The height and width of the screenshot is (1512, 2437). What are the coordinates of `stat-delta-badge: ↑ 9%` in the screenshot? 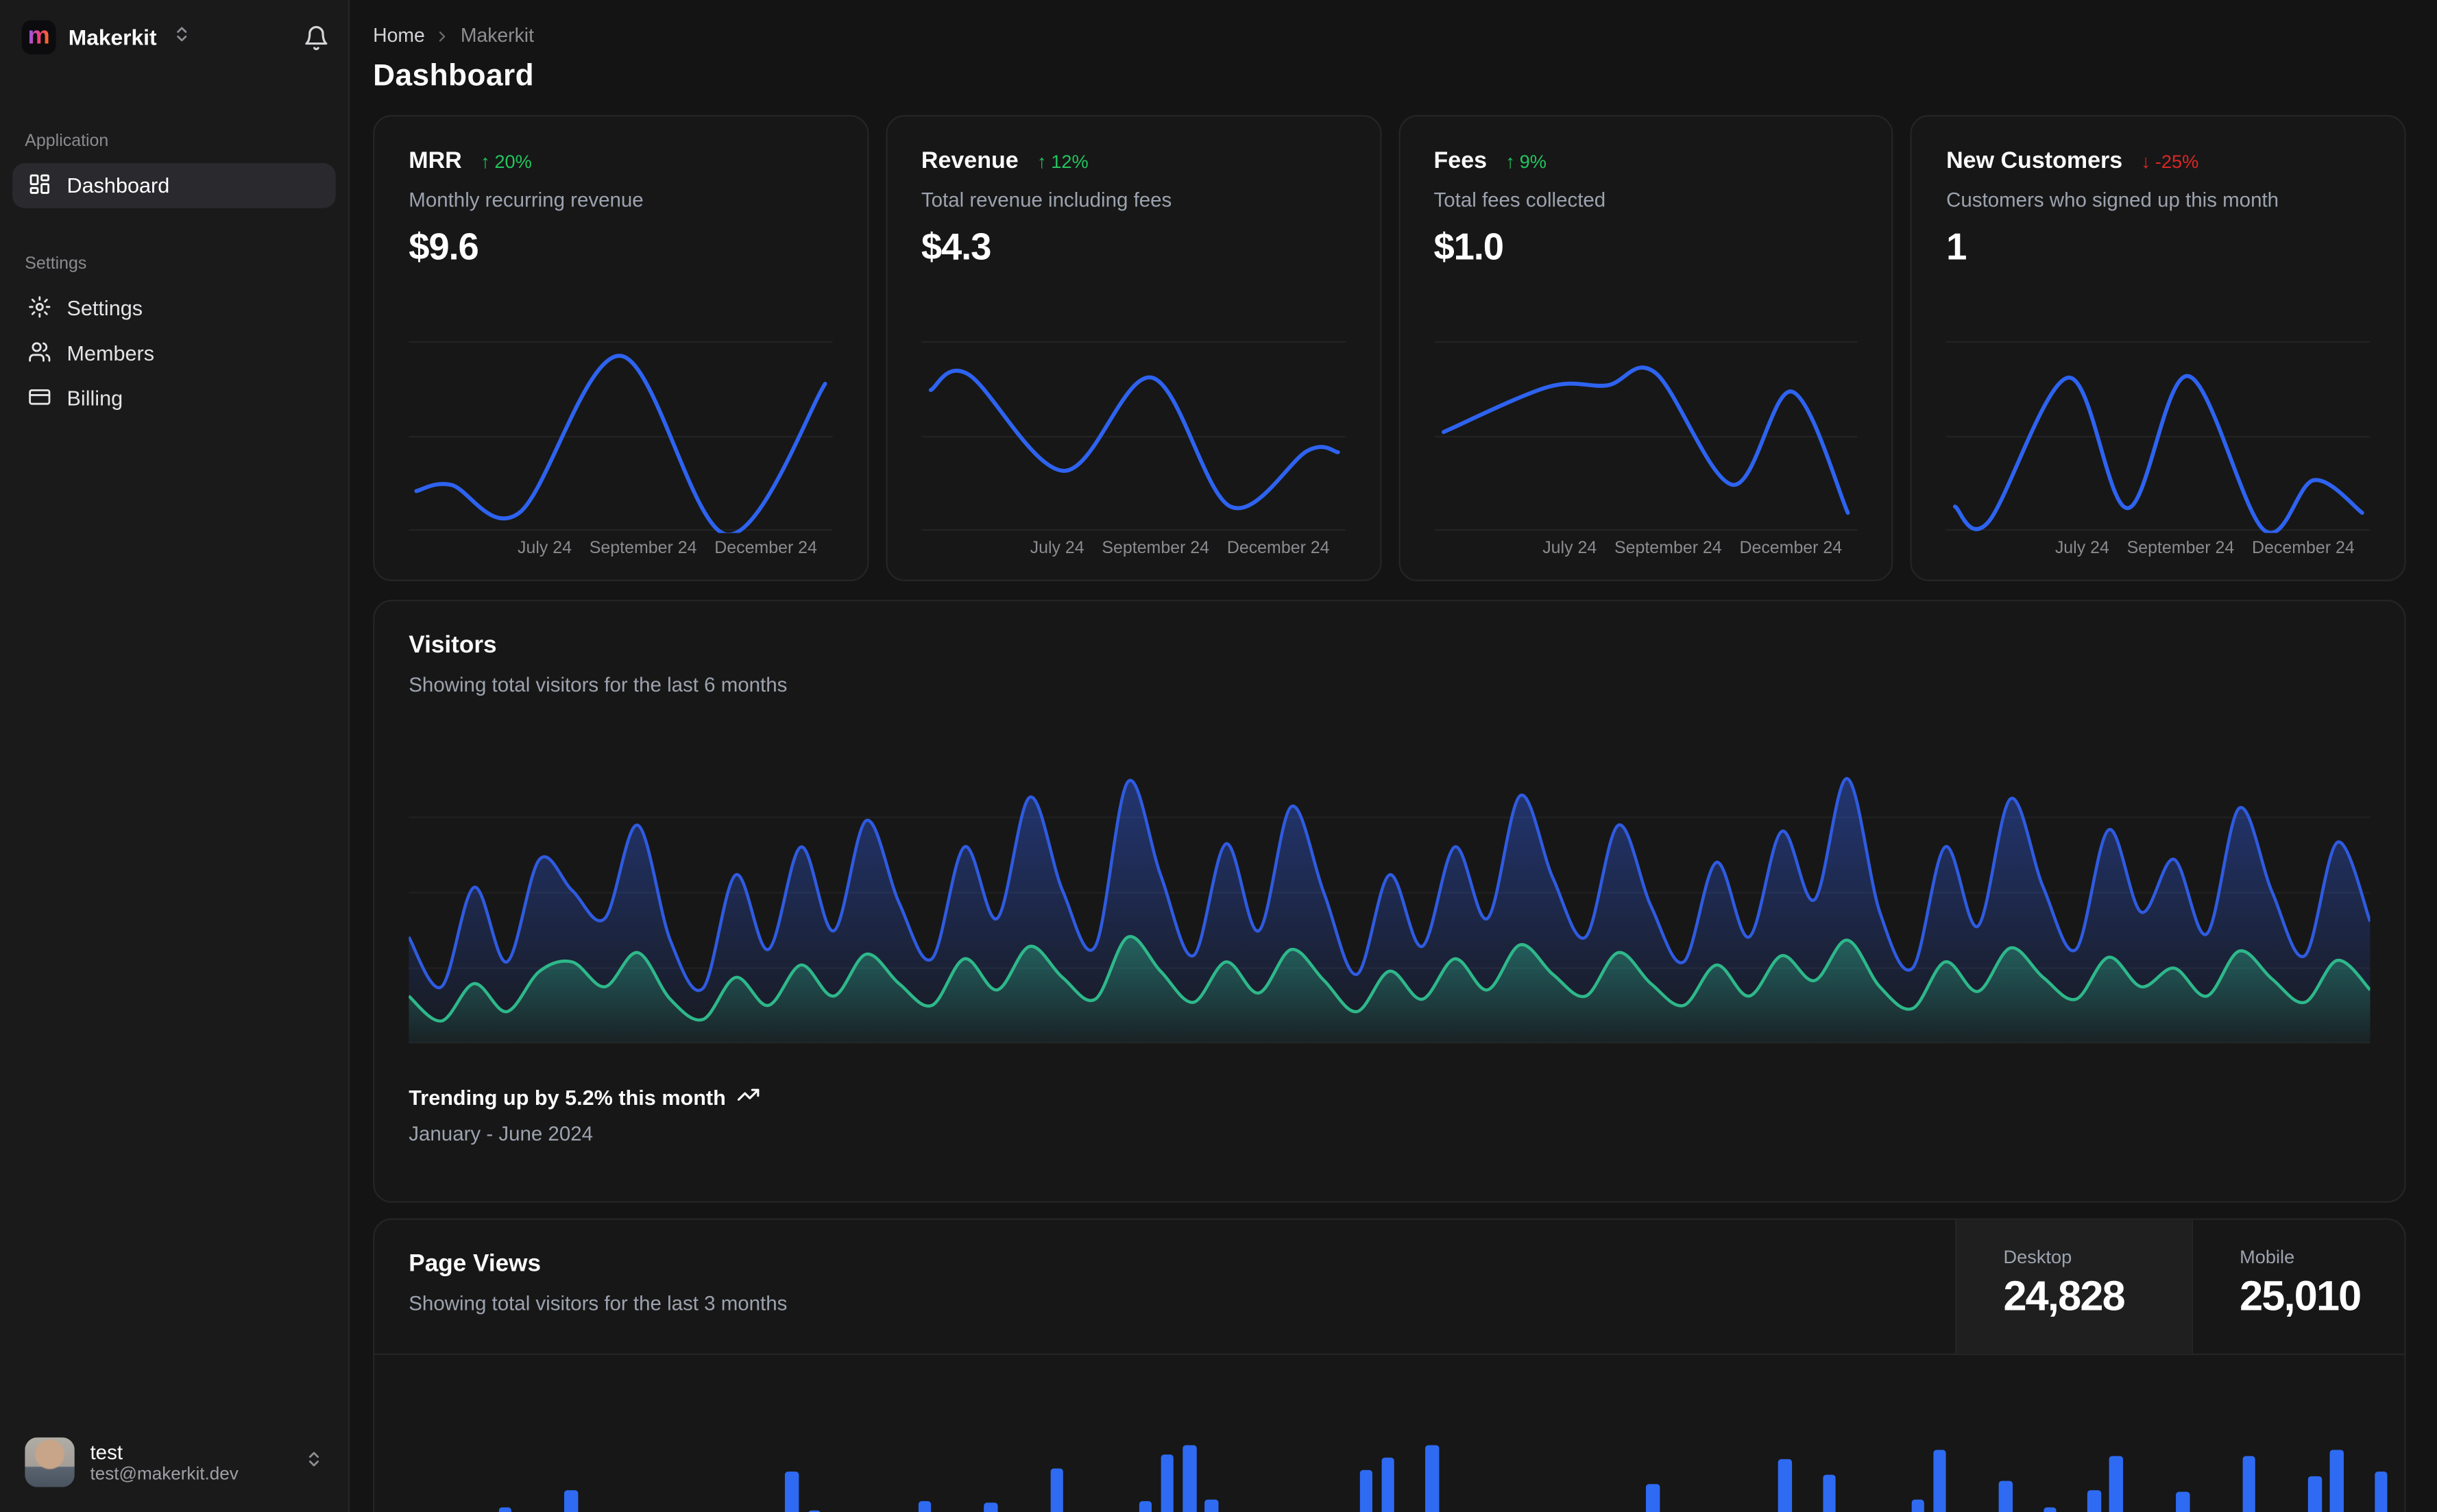 It's located at (1526, 161).